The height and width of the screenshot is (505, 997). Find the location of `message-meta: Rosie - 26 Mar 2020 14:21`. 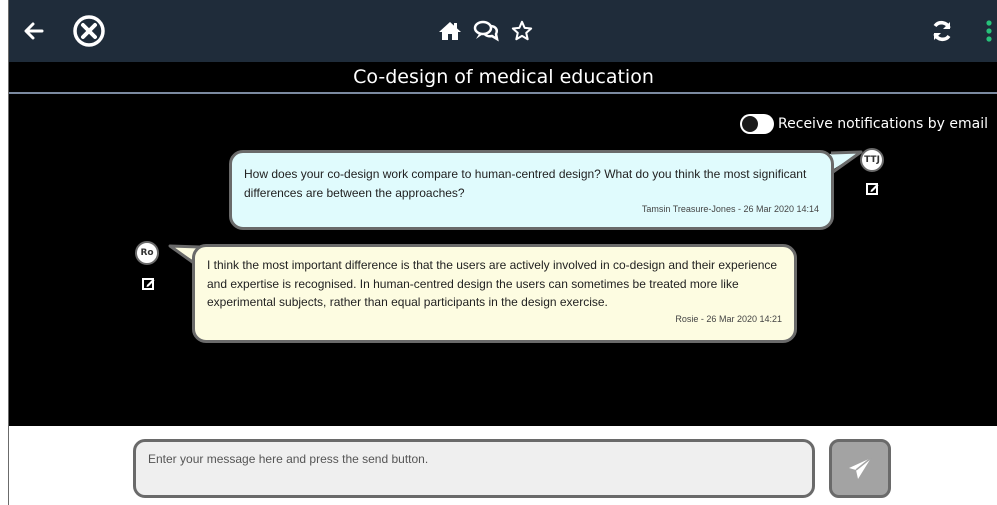

message-meta: Rosie - 26 Mar 2020 14:21 is located at coordinates (728, 318).